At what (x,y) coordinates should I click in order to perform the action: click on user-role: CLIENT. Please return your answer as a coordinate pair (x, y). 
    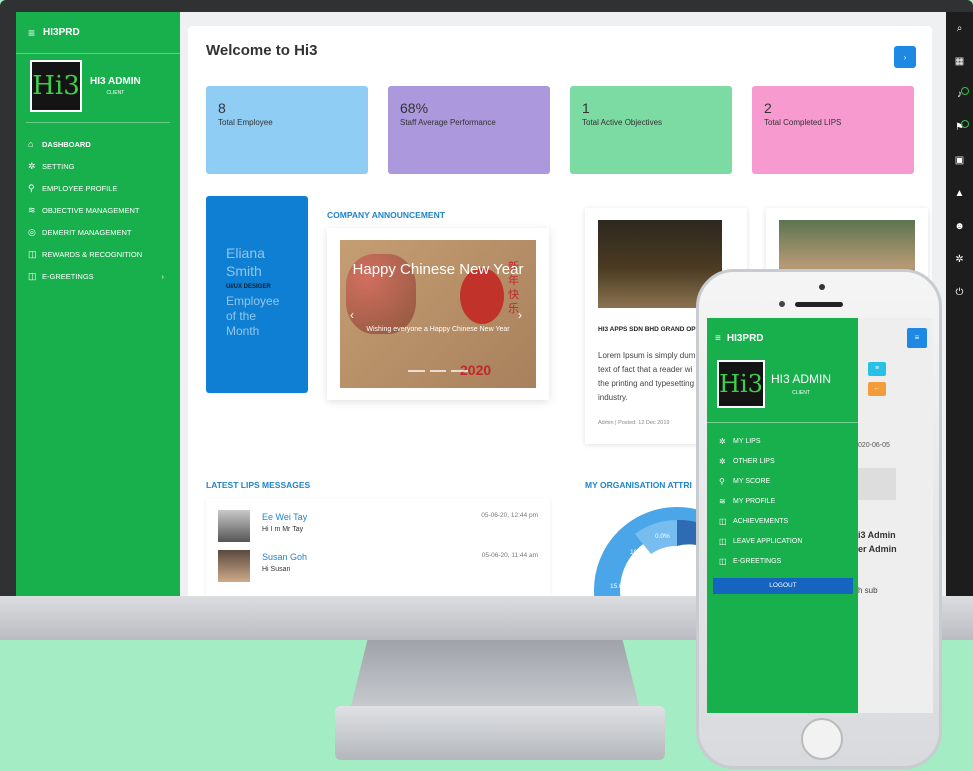
    Looking at the image, I should click on (115, 93).